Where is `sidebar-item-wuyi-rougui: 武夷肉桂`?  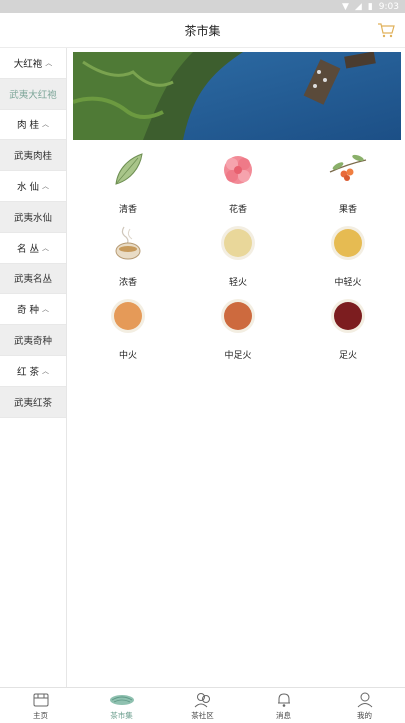
sidebar-item-wuyi-rougui: 武夷肉桂 is located at coordinates (33, 156).